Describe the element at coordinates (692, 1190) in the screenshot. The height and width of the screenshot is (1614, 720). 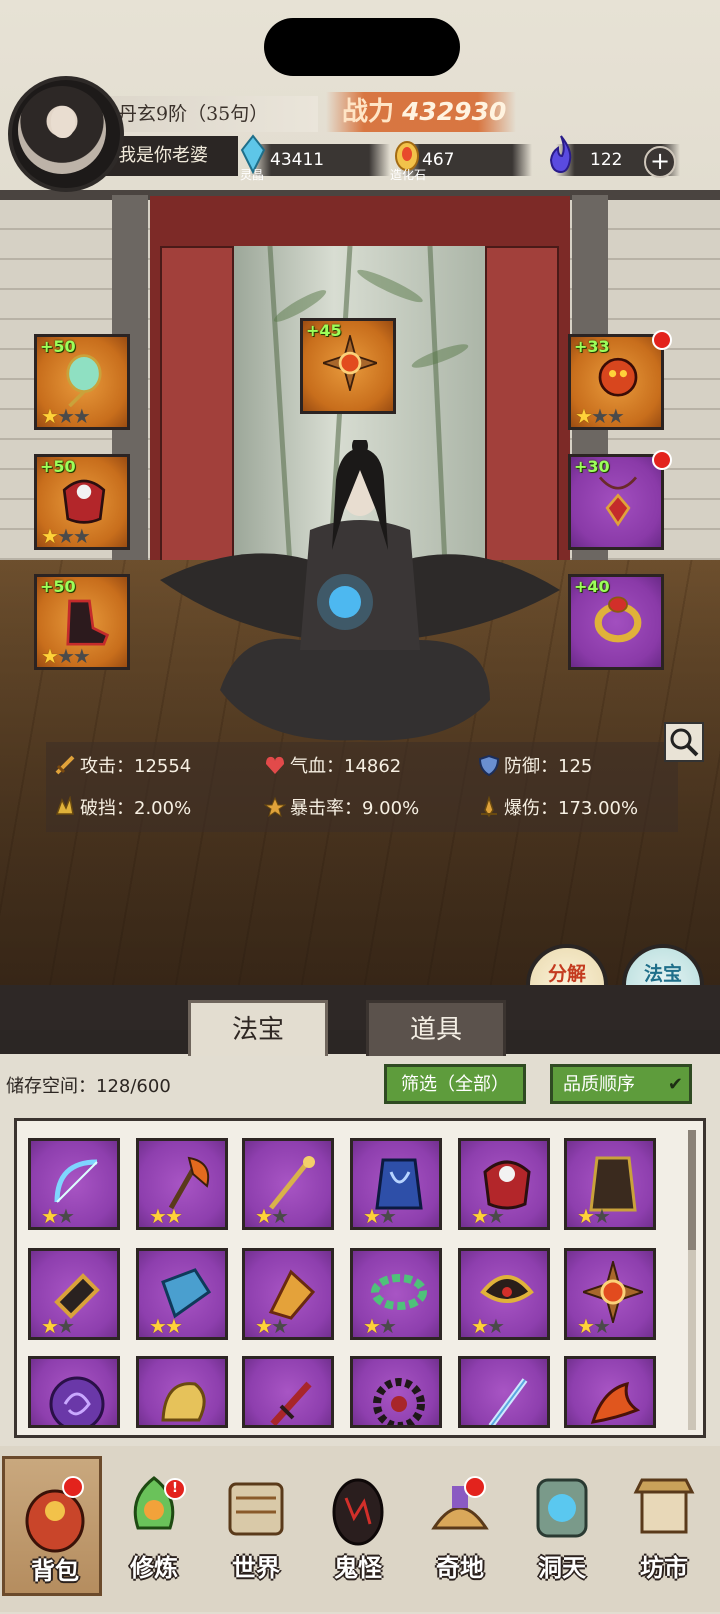
I see `inventory-scroll-thumb` at that location.